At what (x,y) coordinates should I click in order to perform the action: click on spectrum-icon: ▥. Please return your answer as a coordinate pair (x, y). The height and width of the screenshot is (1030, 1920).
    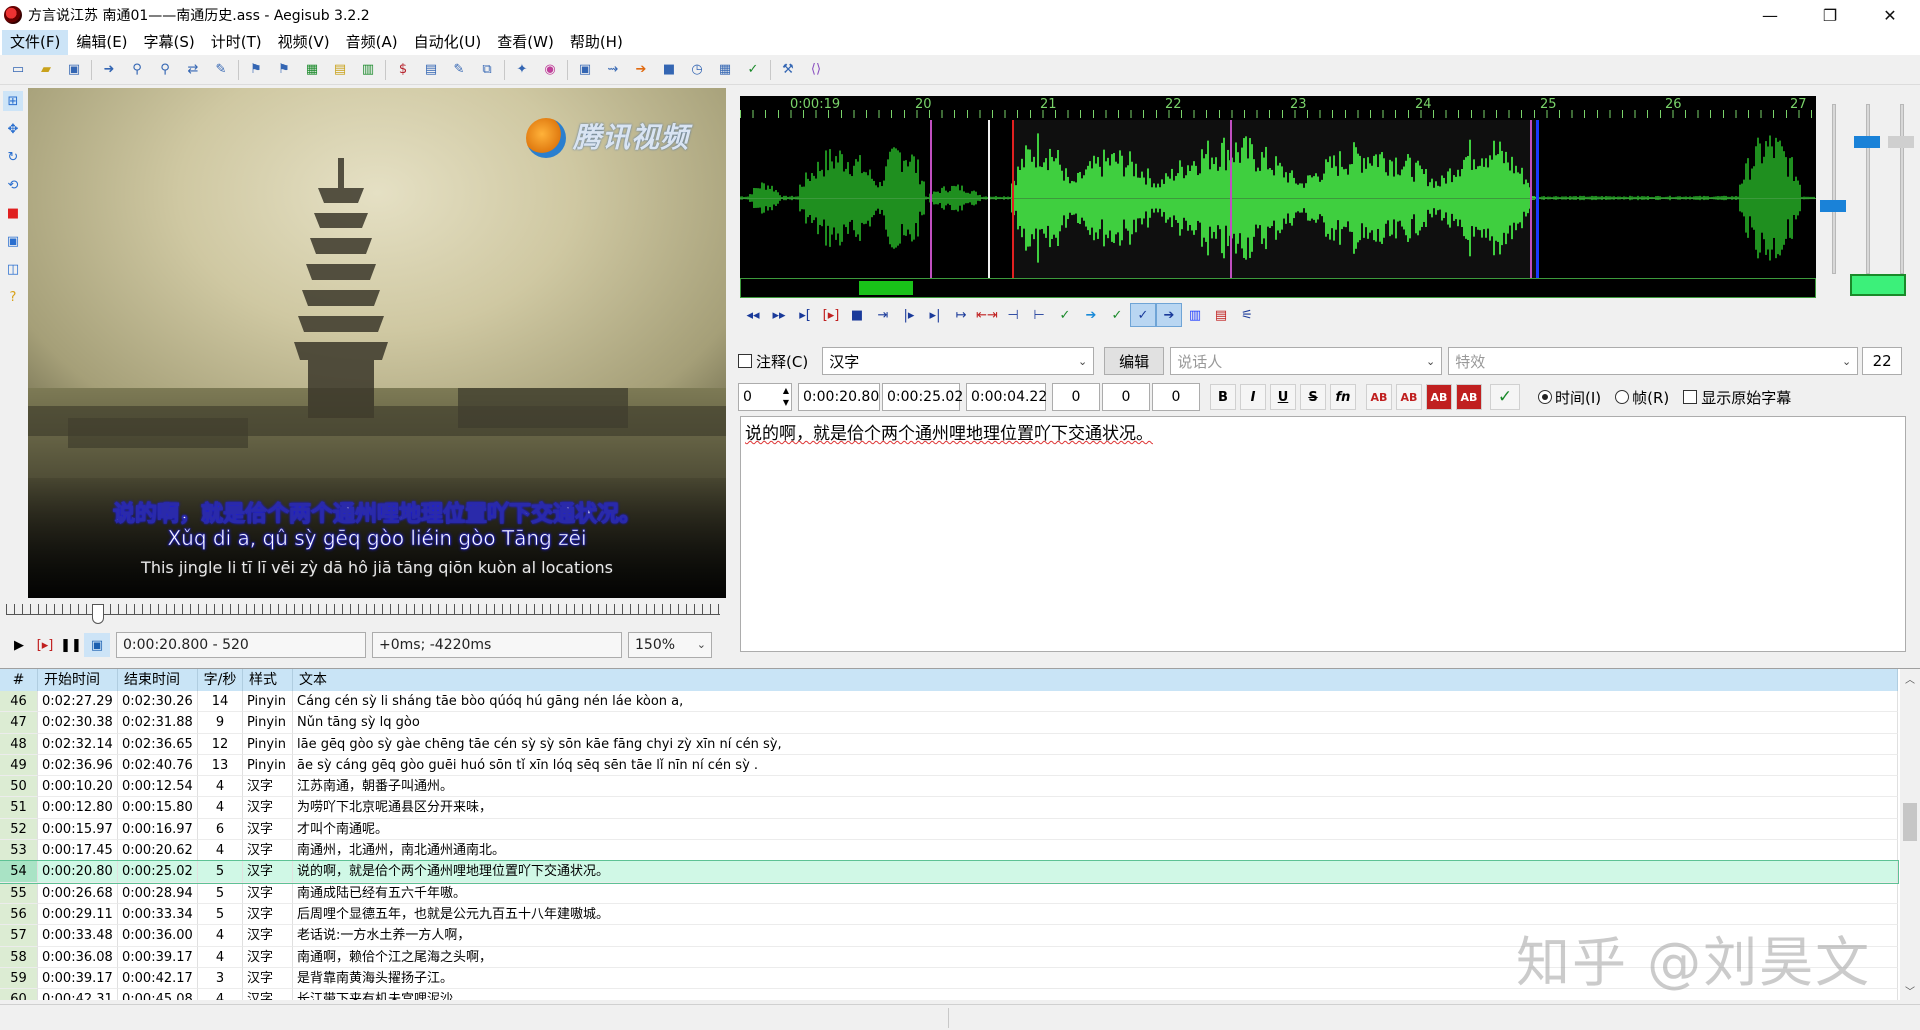
    Looking at the image, I should click on (1195, 315).